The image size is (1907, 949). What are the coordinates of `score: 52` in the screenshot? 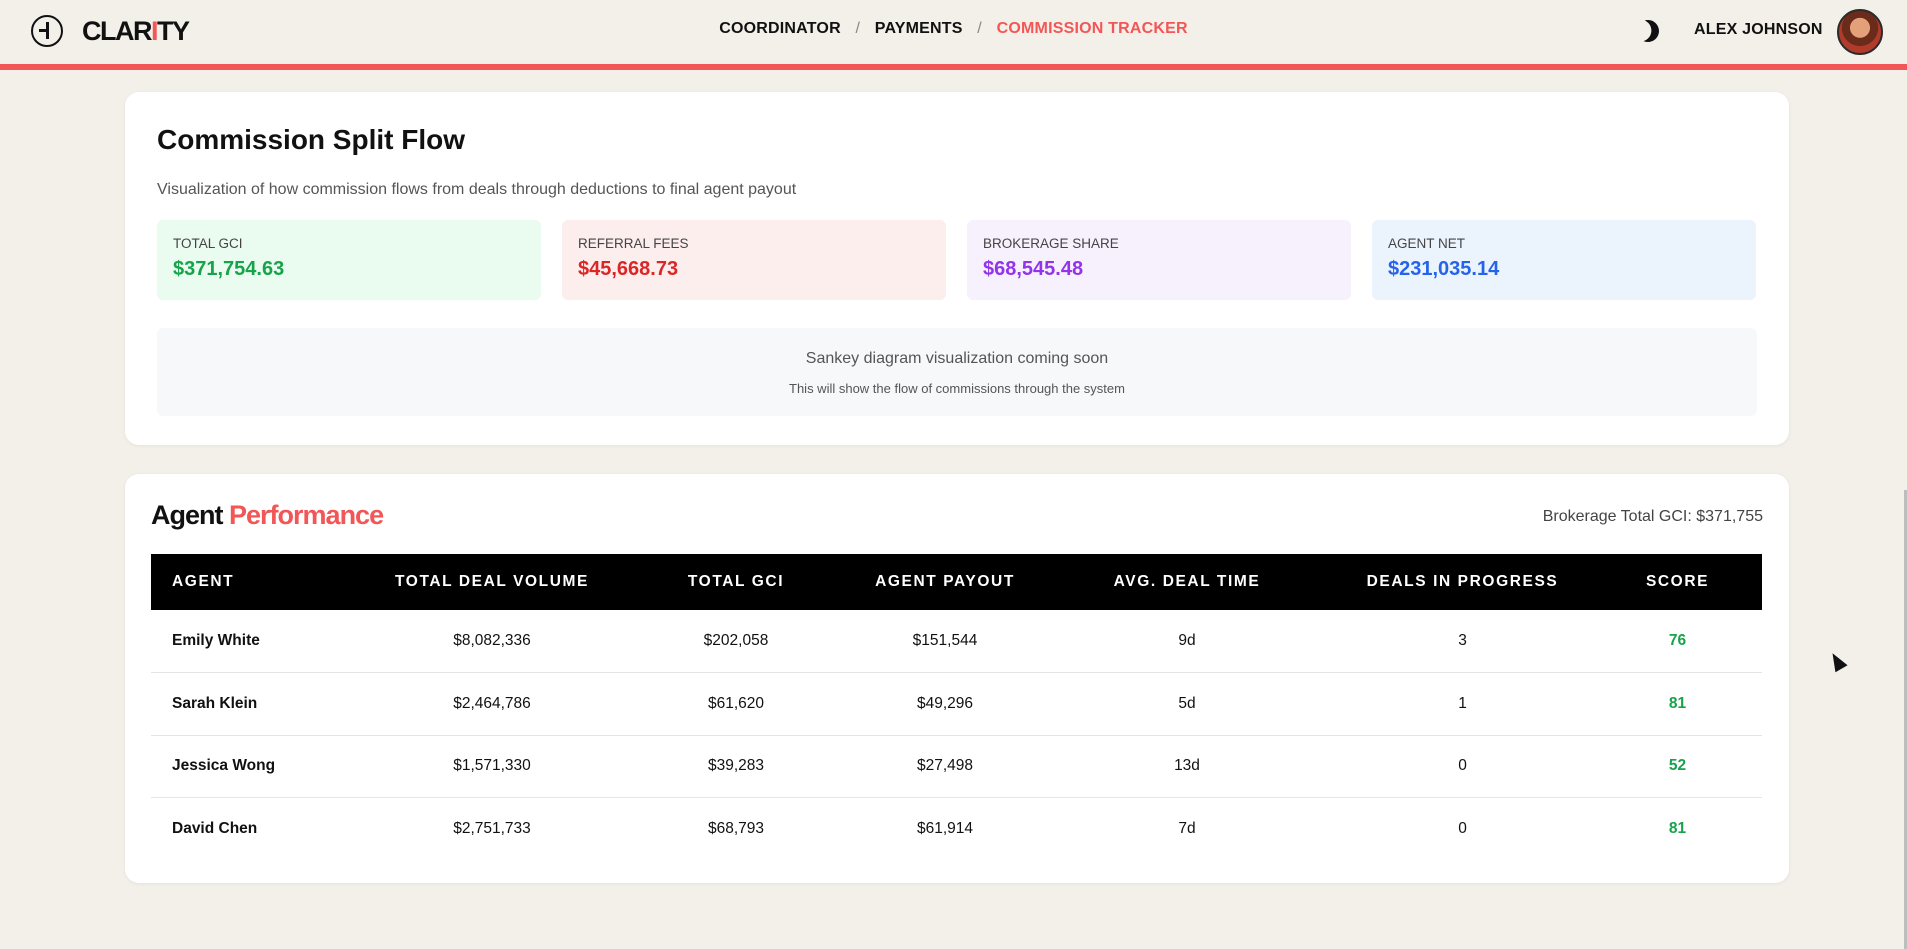 It's located at (1677, 766).